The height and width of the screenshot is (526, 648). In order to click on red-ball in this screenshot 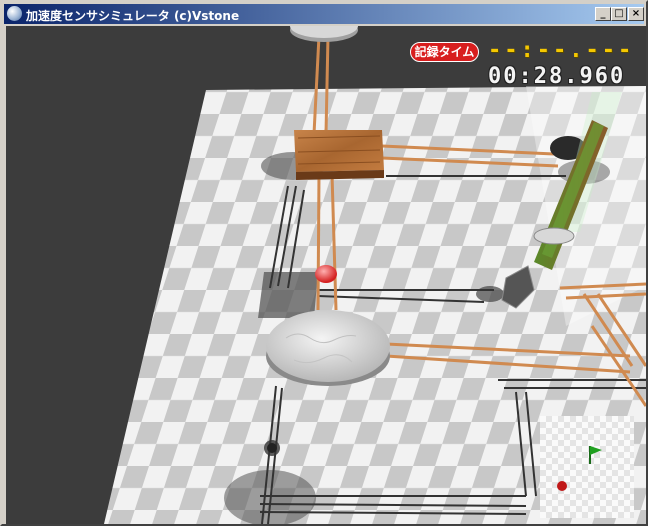, I will do `click(326, 274)`.